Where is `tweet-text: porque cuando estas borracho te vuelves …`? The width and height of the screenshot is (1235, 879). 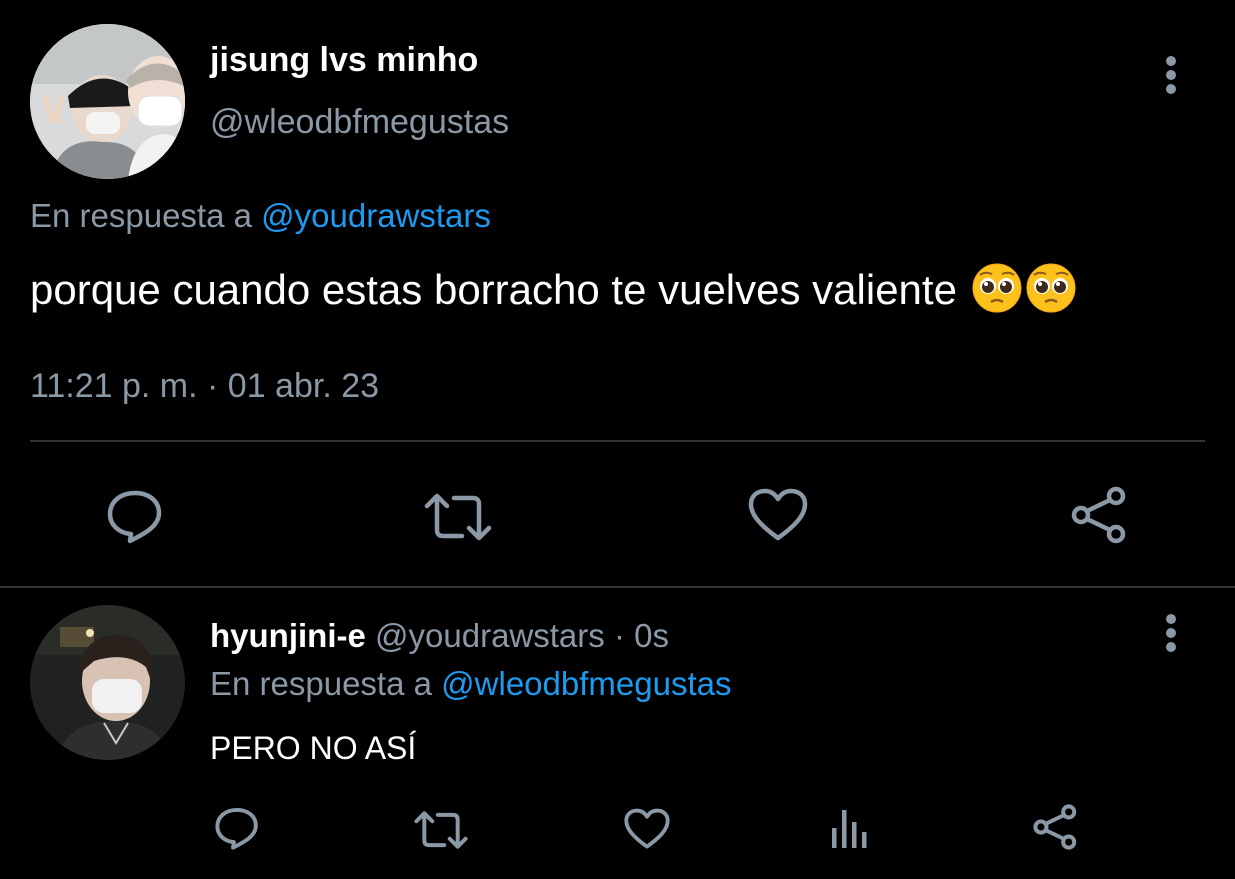
tweet-text: porque cuando estas borracho te vuelves … is located at coordinates (553, 290).